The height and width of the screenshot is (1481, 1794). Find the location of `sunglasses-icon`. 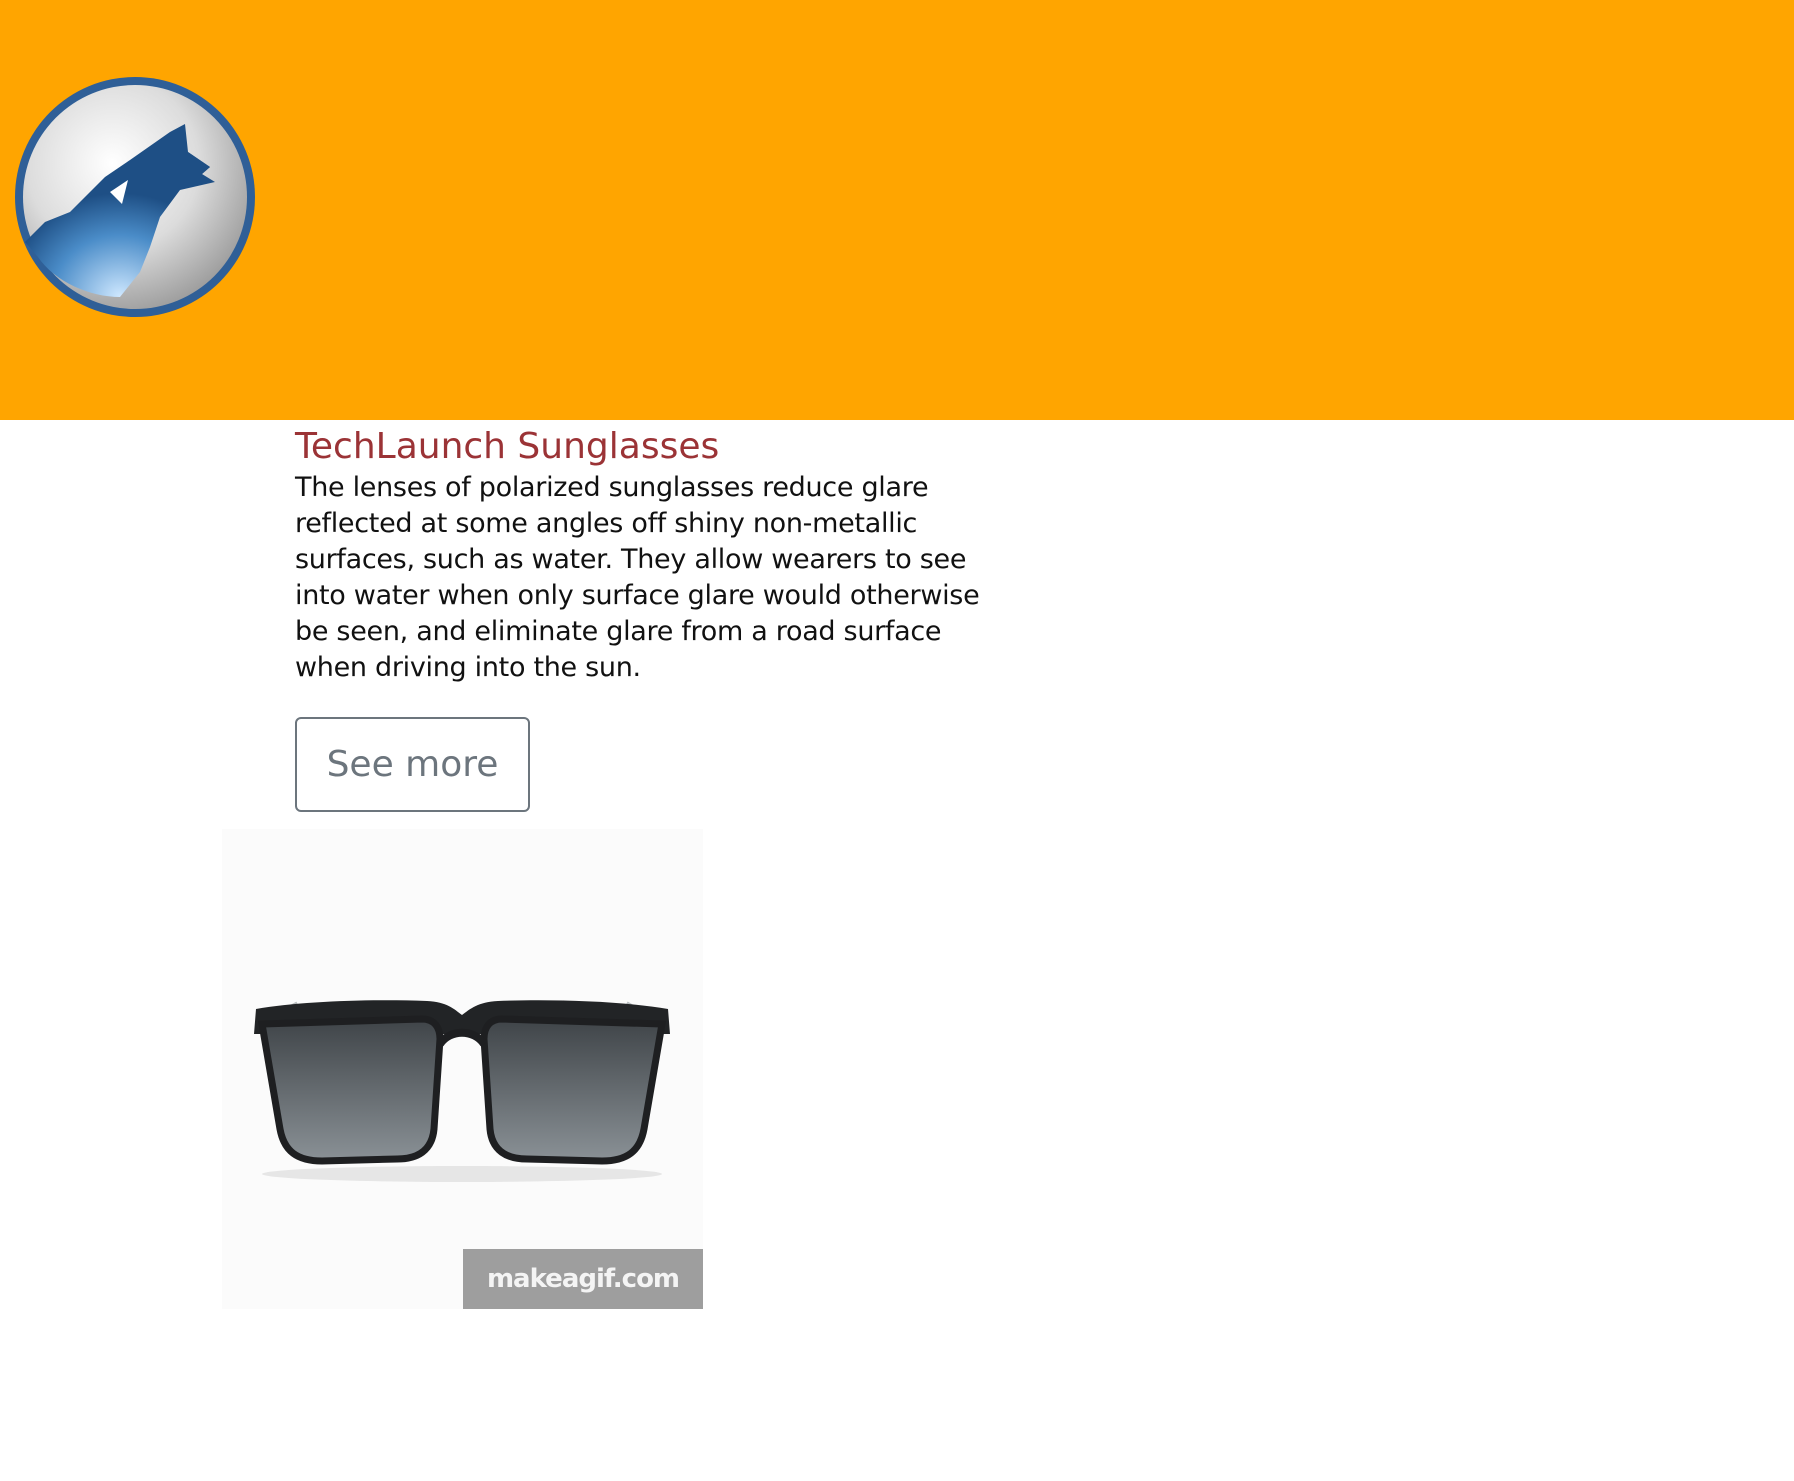

sunglasses-icon is located at coordinates (462, 1091).